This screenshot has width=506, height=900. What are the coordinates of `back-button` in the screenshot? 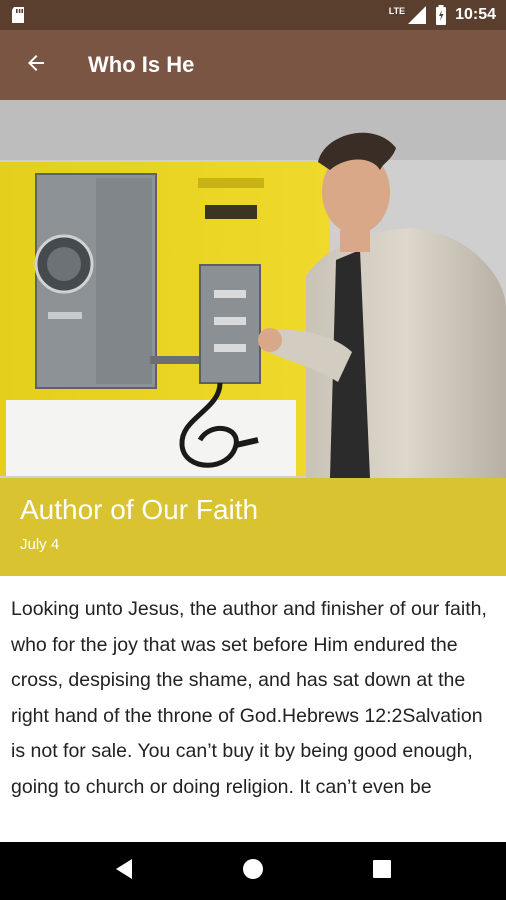 It's located at (36, 65).